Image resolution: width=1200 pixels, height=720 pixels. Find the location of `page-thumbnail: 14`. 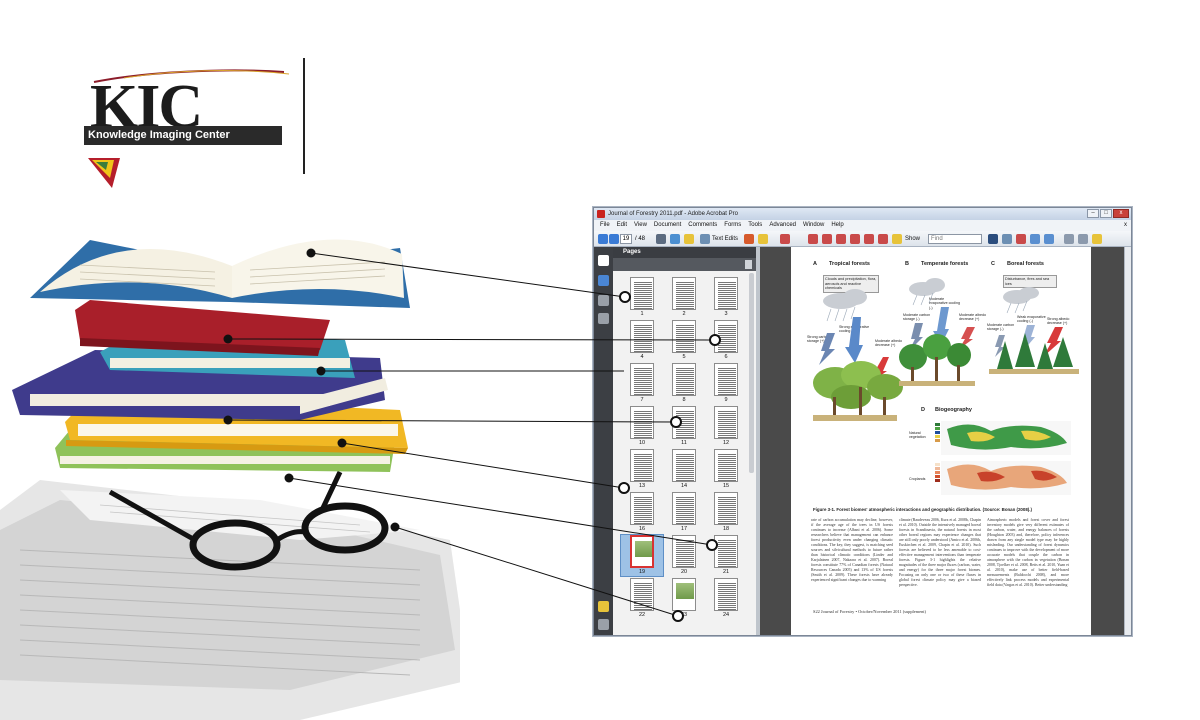

page-thumbnail: 14 is located at coordinates (684, 469).